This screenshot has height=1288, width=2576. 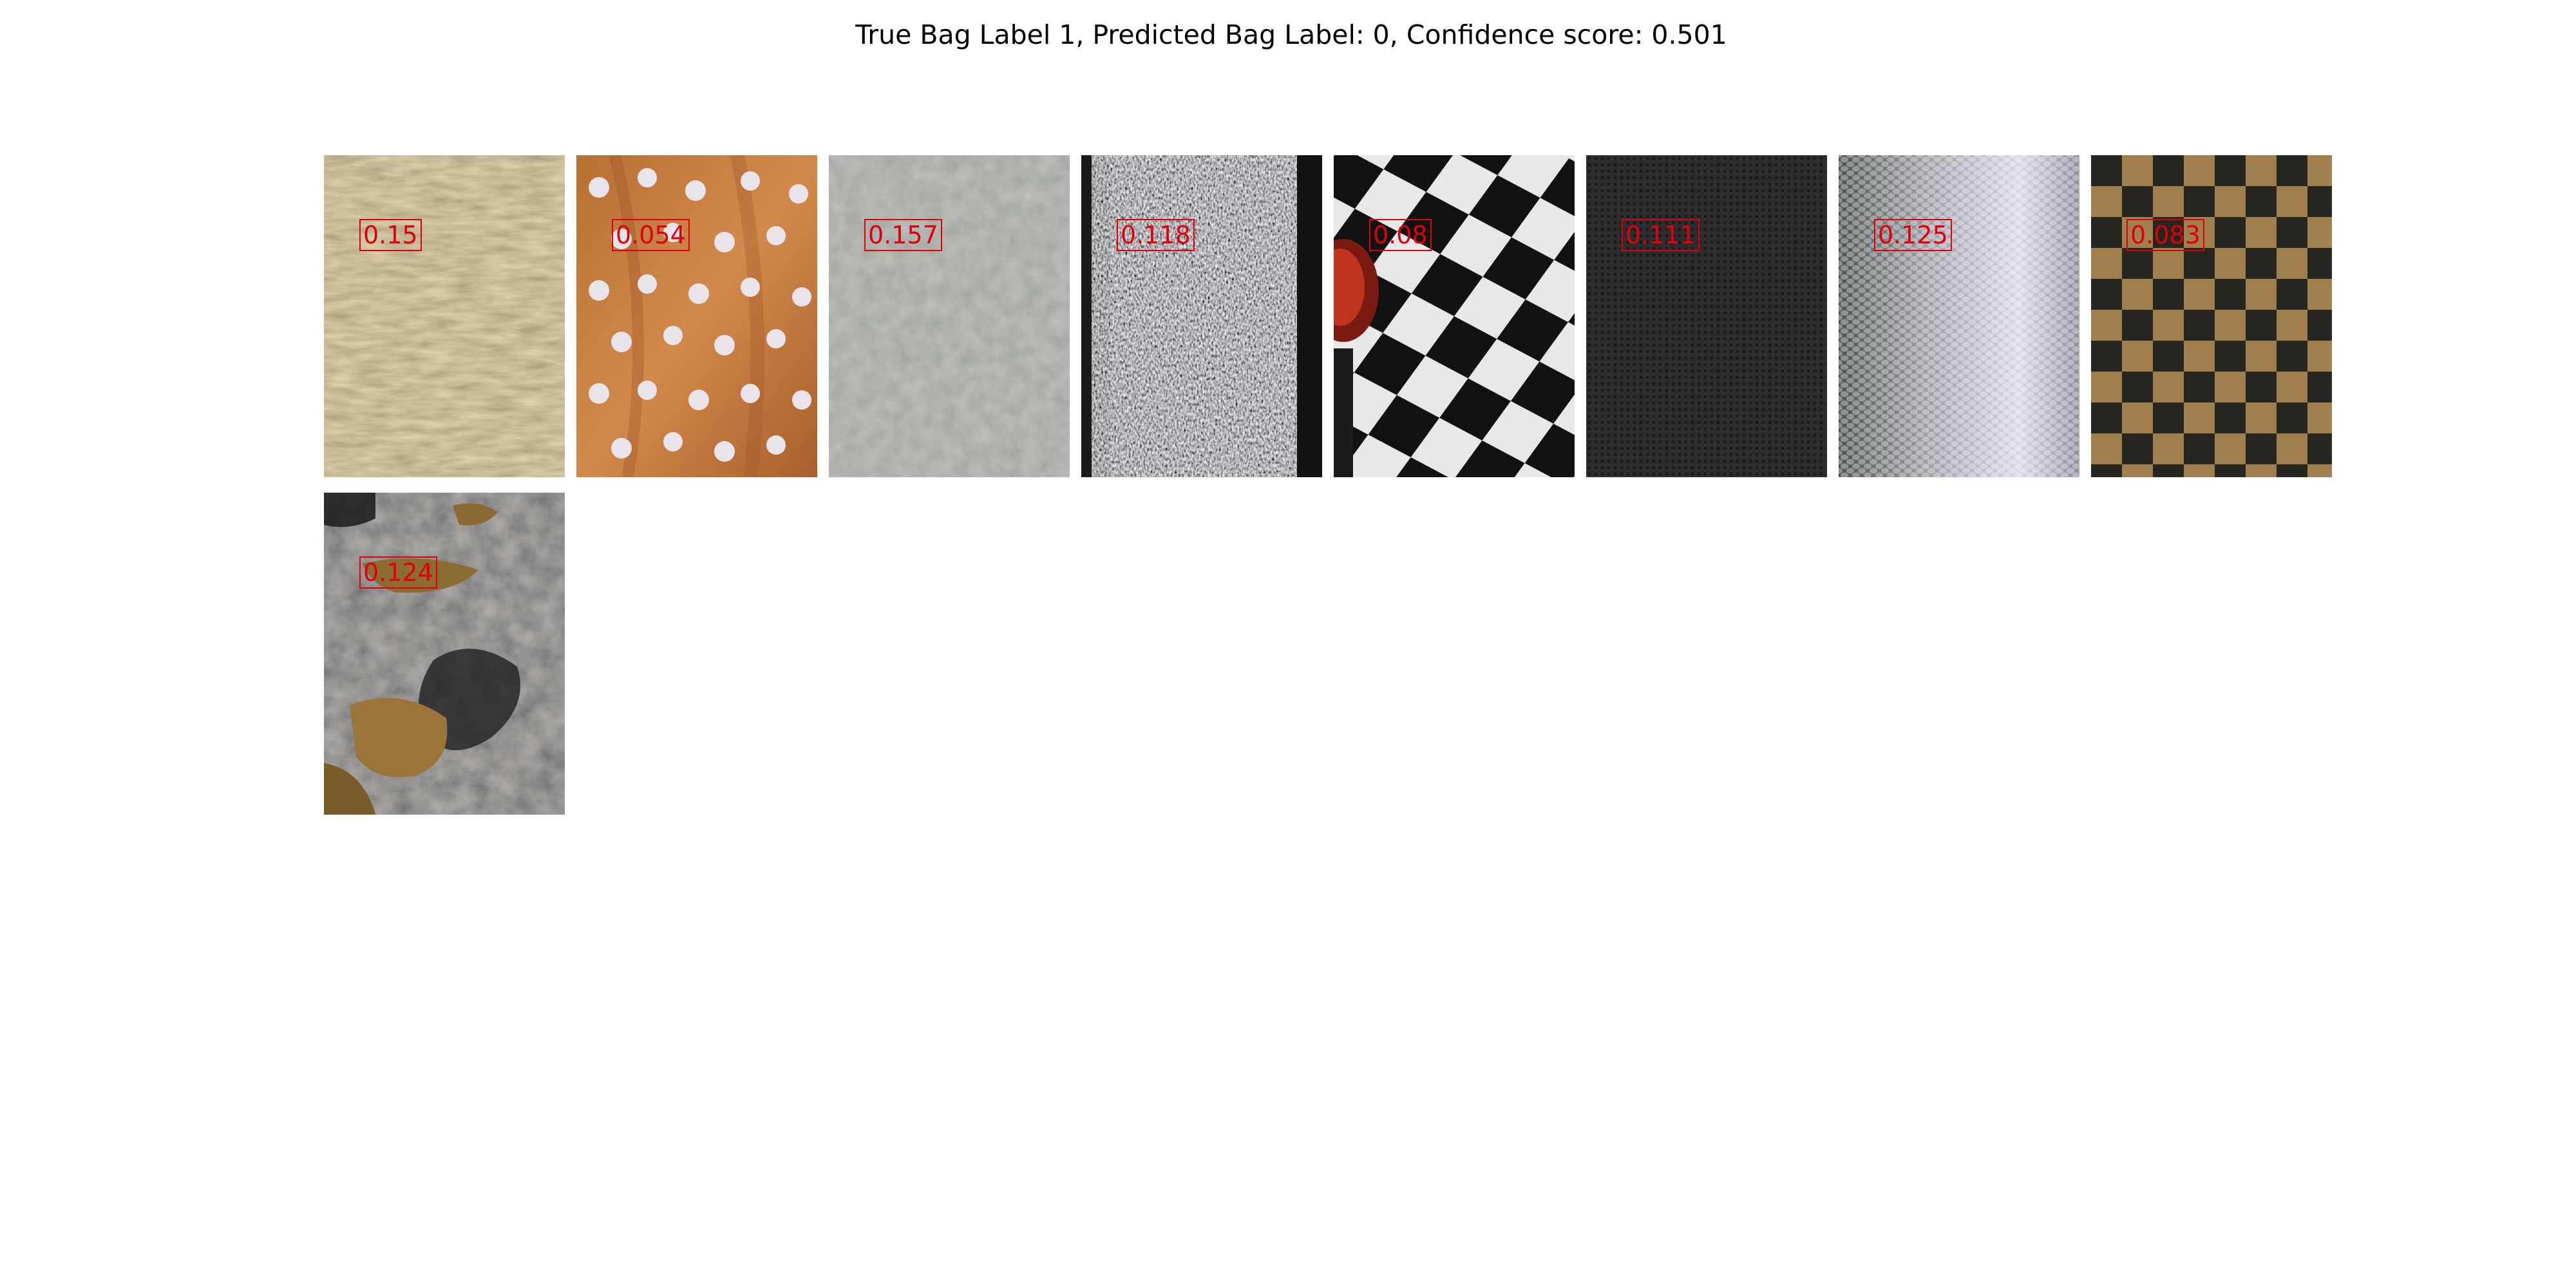 I want to click on instance-tile: 0.118, so click(x=1201, y=316).